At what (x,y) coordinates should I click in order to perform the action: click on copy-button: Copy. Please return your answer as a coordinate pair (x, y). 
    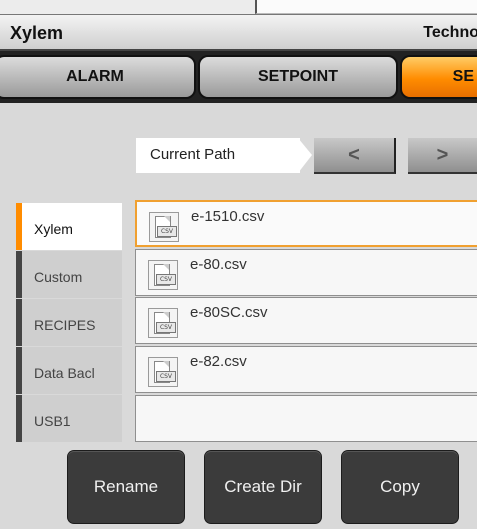
    Looking at the image, I should click on (400, 487).